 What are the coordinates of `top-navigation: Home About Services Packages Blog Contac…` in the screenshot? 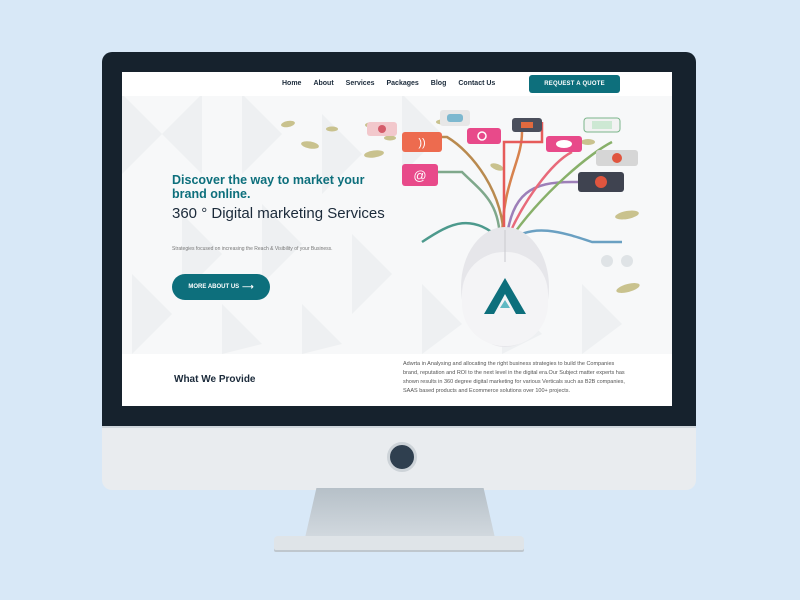 It's located at (397, 84).